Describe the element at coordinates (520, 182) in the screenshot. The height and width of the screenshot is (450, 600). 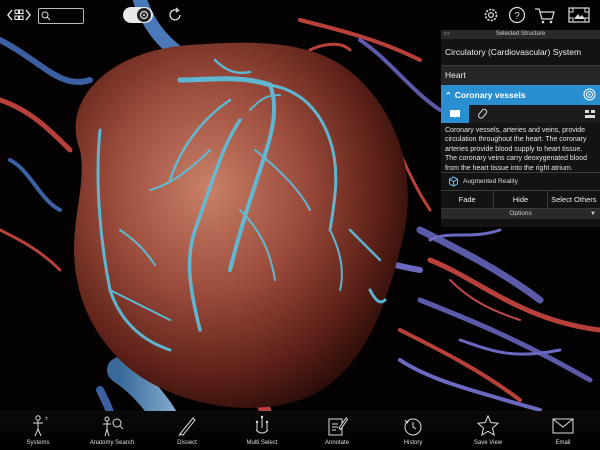
I see `augmented-reality-button: Augmented Reality` at that location.